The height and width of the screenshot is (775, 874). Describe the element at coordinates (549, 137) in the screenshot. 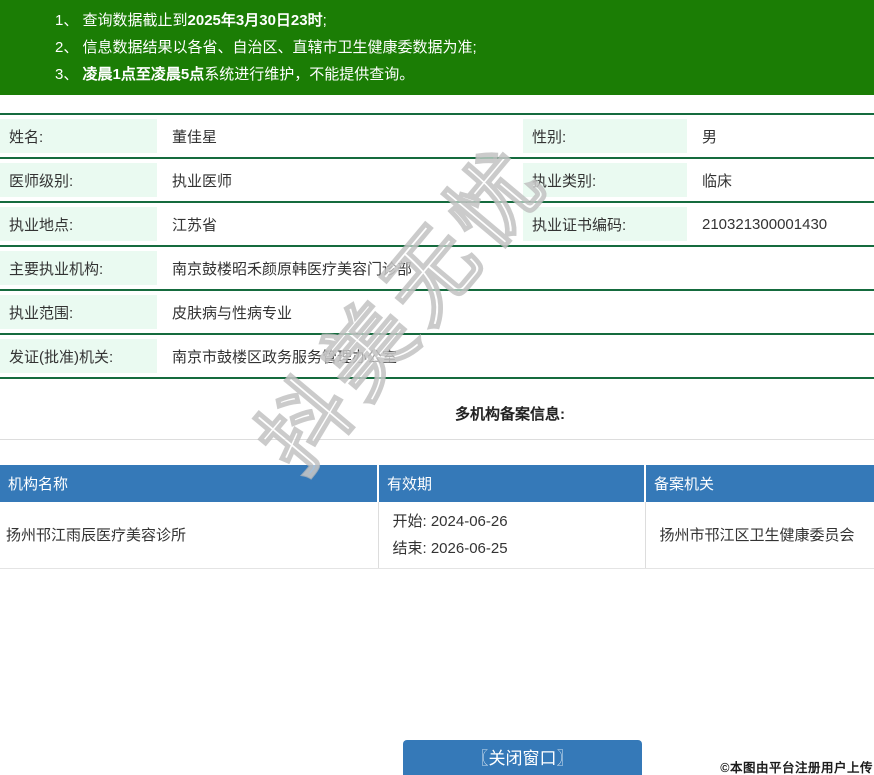

I see `gender-label: 性别:` at that location.